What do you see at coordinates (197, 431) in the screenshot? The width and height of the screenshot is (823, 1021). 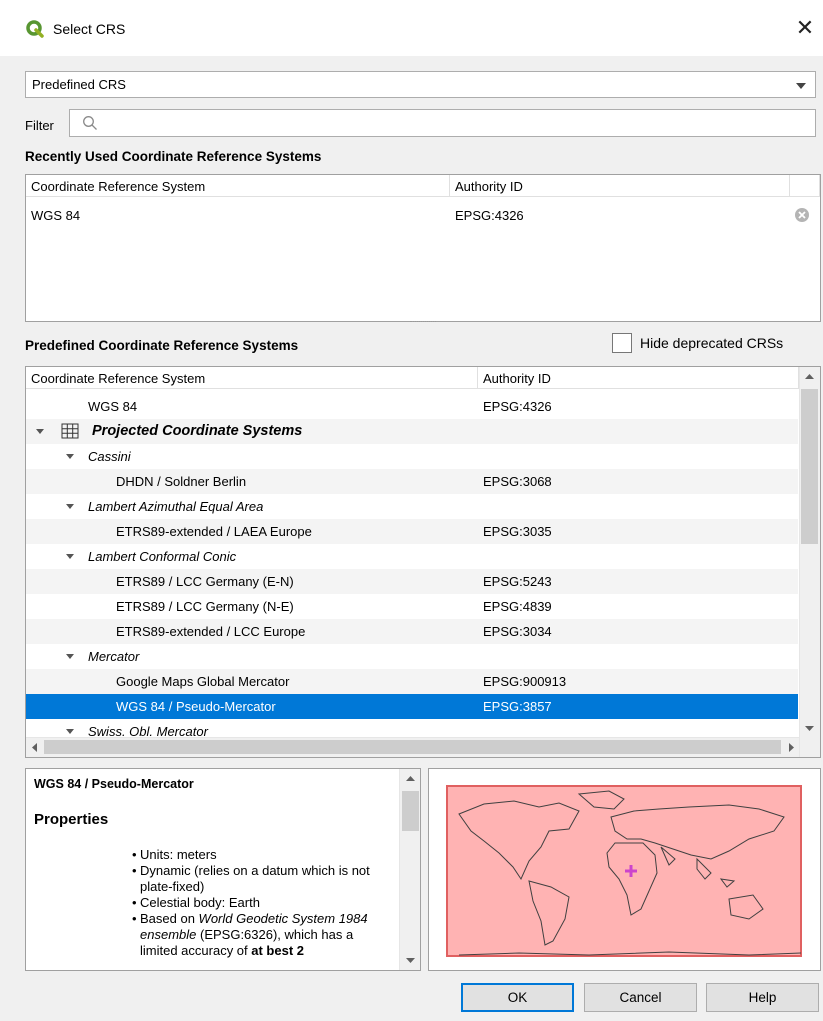 I see `crs-group-name: Projected Coordinate Systems` at bounding box center [197, 431].